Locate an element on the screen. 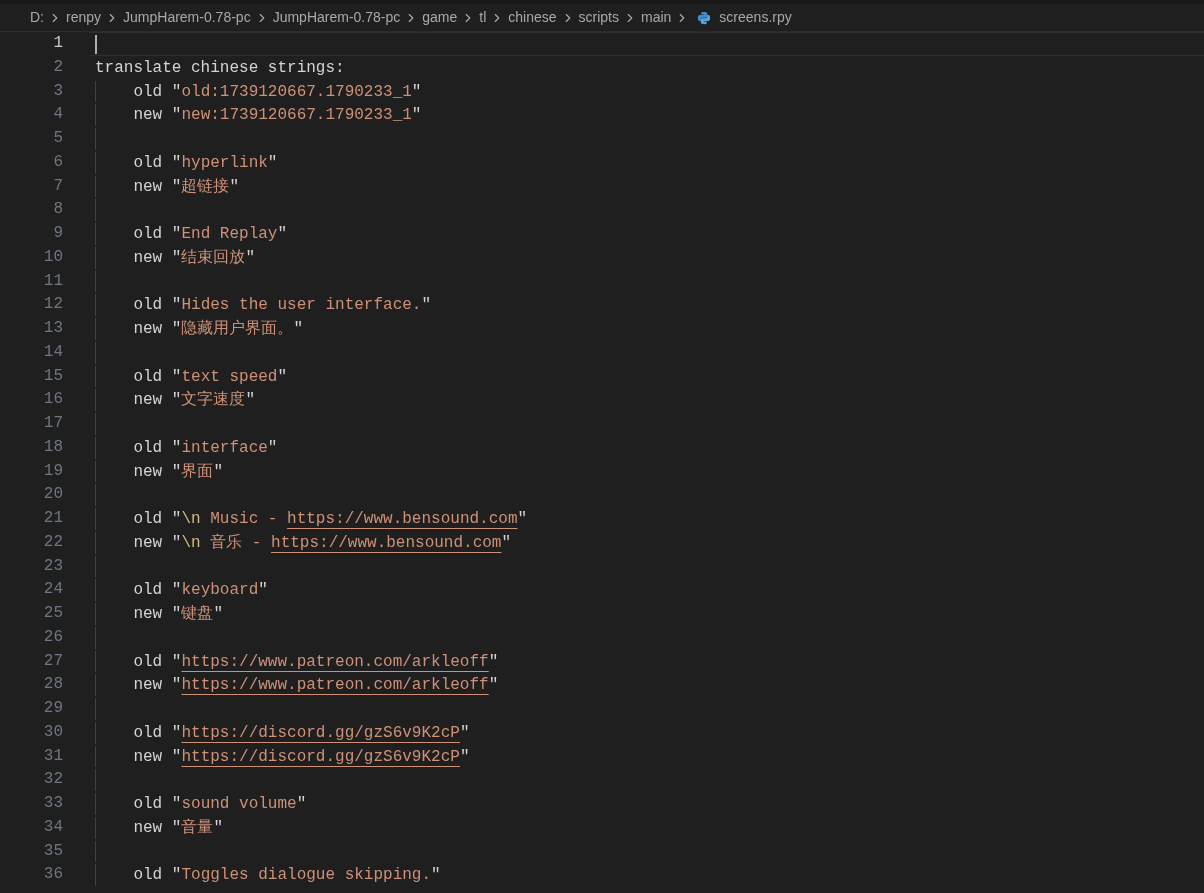 The image size is (1204, 893). breadcrumb-item: main is located at coordinates (656, 17).